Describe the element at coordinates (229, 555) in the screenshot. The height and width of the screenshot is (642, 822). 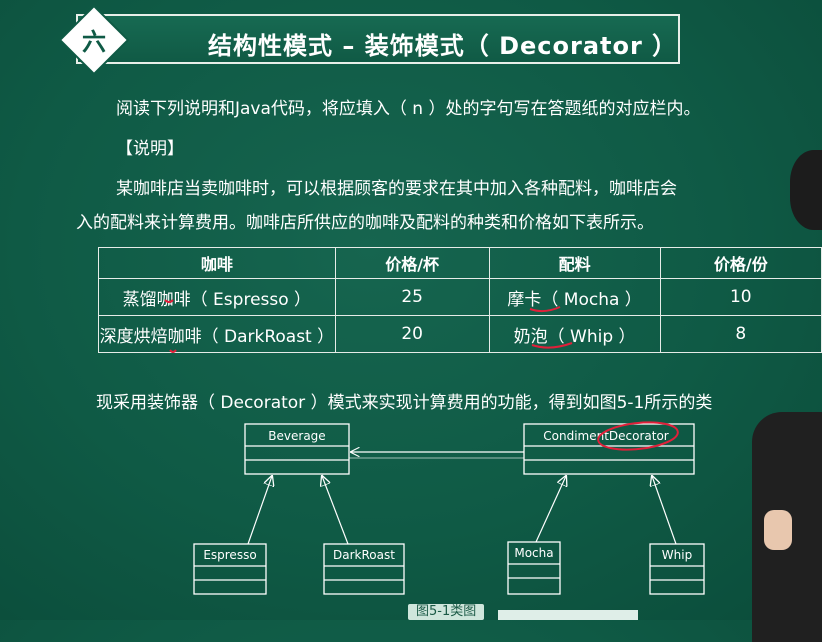
I see `uml-class-name: Espresso` at that location.